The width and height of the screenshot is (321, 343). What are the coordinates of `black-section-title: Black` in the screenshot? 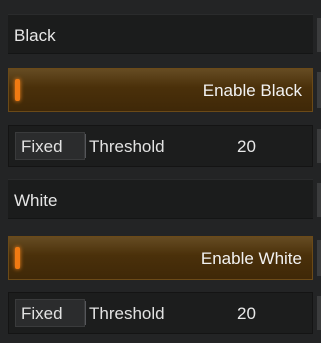 It's located at (35, 35).